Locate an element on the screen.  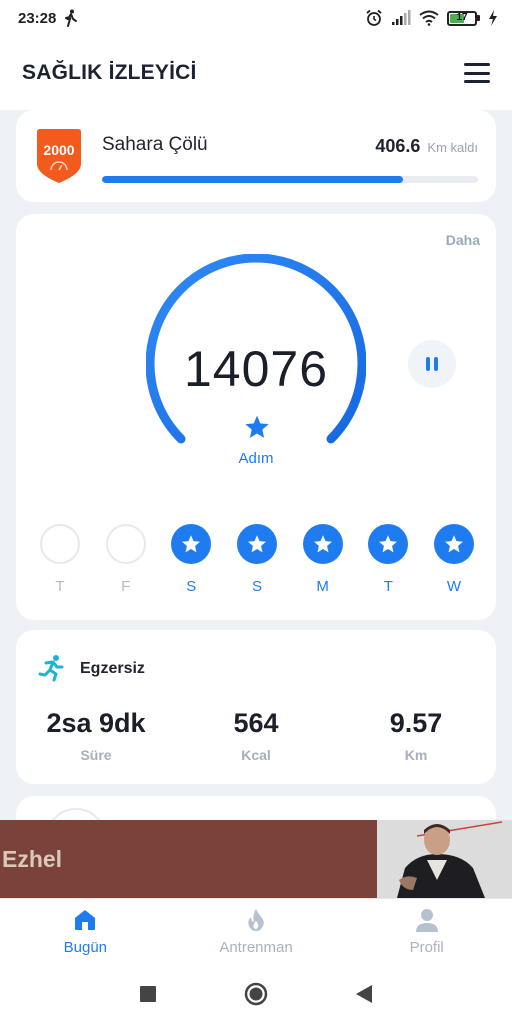
recents-button is located at coordinates (148, 994).